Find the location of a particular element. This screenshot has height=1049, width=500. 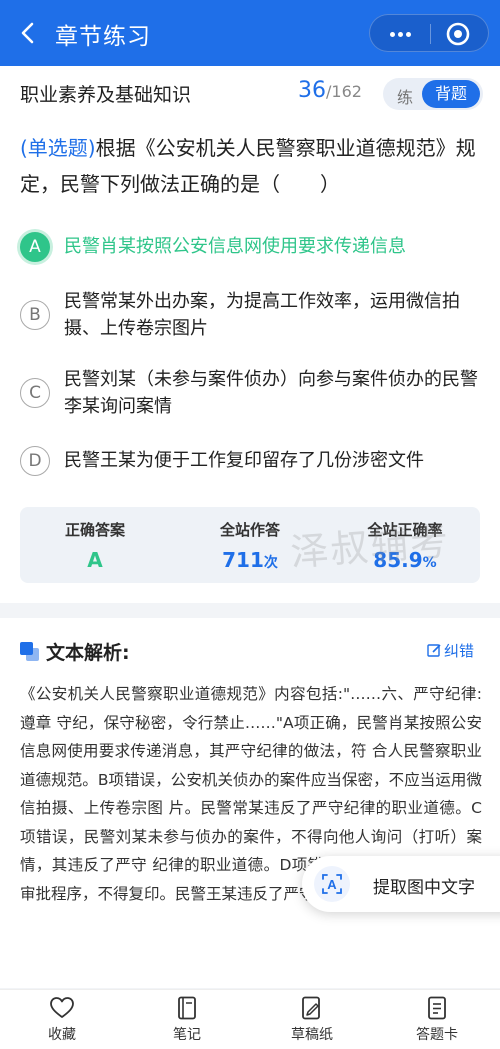

svg-text: A is located at coordinates (332, 884).